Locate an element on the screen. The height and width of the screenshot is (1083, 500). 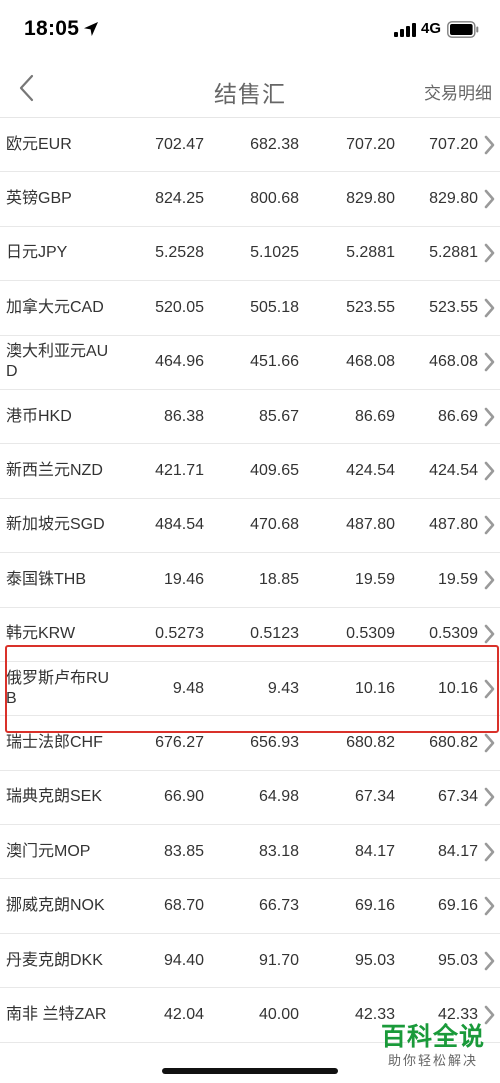
rate-row: 泰国铢THB 19.46 18.85 19.59 19.59 is located at coordinates (250, 580).